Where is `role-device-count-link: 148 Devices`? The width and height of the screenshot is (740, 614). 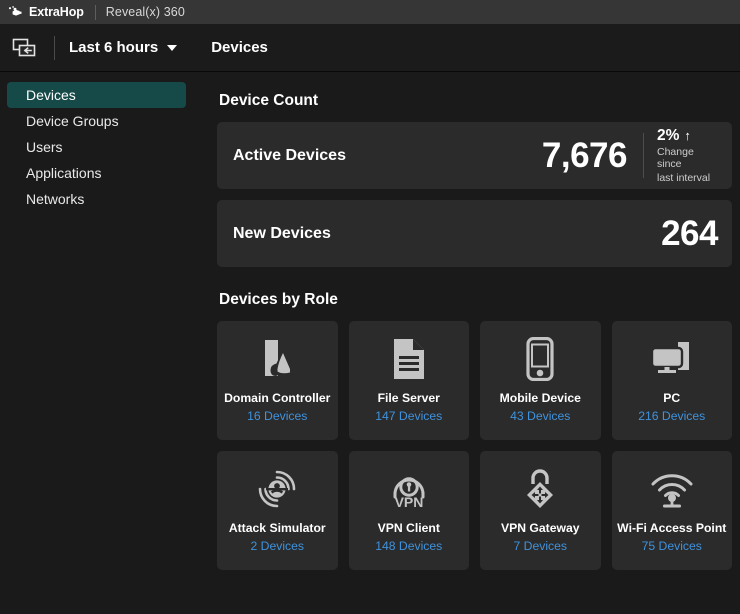
role-device-count-link: 148 Devices is located at coordinates (408, 546).